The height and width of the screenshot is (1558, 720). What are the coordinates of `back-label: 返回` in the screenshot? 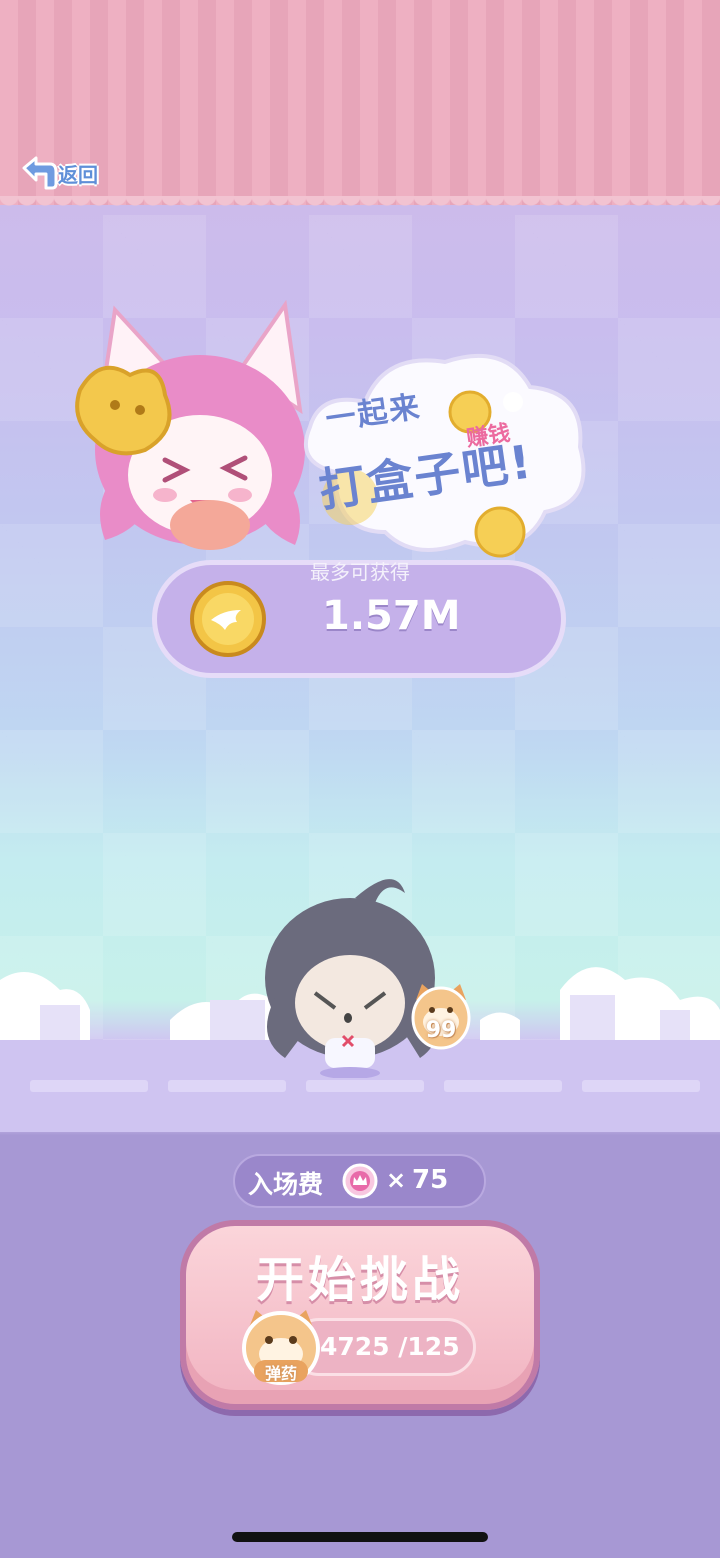 It's located at (78, 175).